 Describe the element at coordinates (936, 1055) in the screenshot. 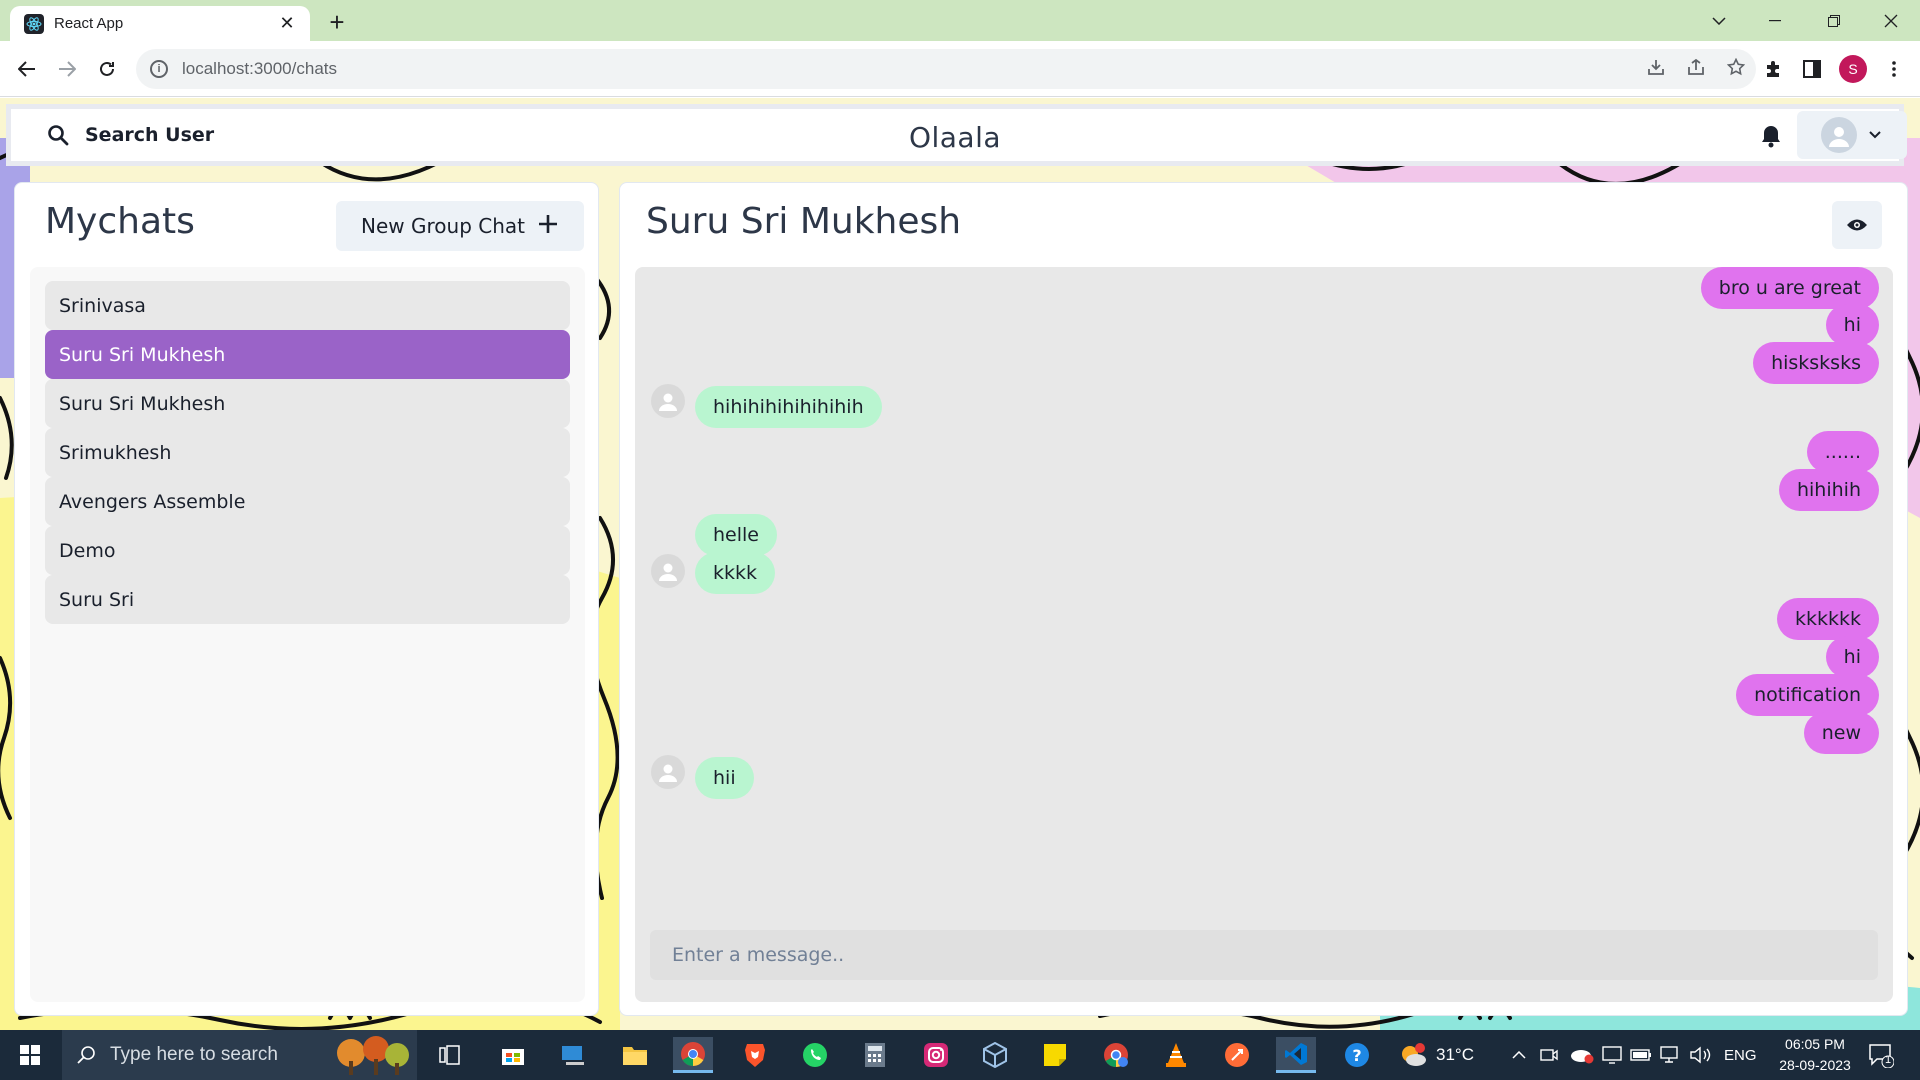

I see `instagram-icon` at that location.